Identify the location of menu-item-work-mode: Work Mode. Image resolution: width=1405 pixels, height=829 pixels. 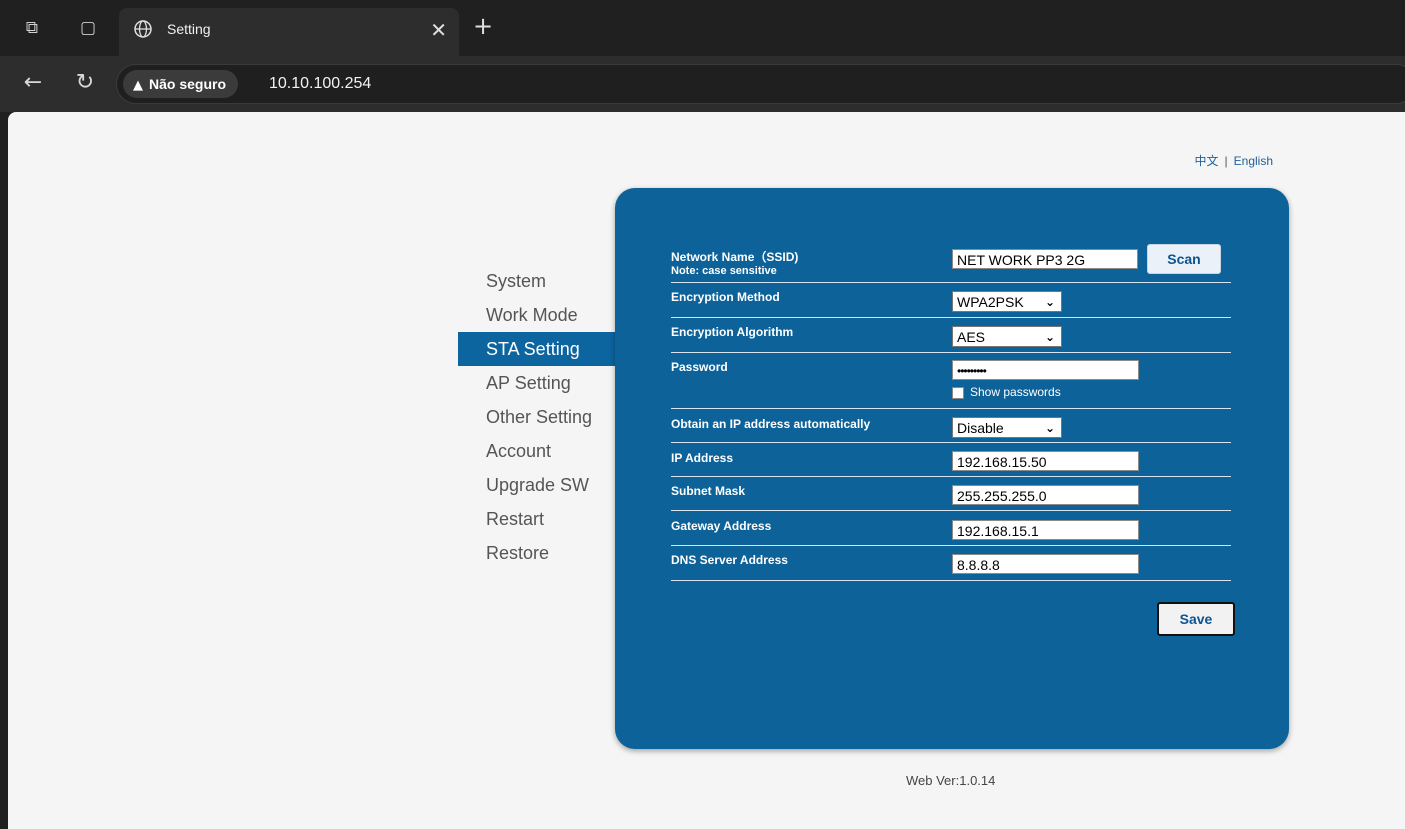
(537, 315).